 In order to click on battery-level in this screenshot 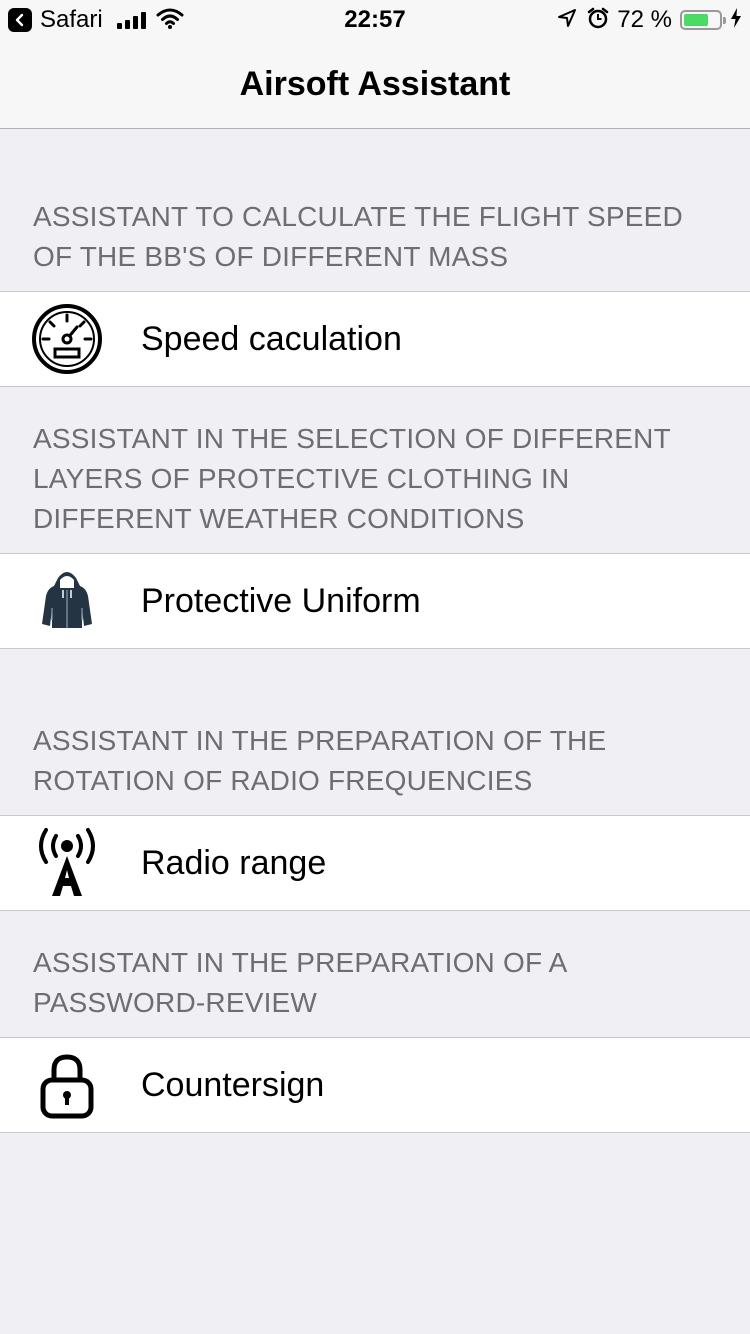, I will do `click(696, 20)`.